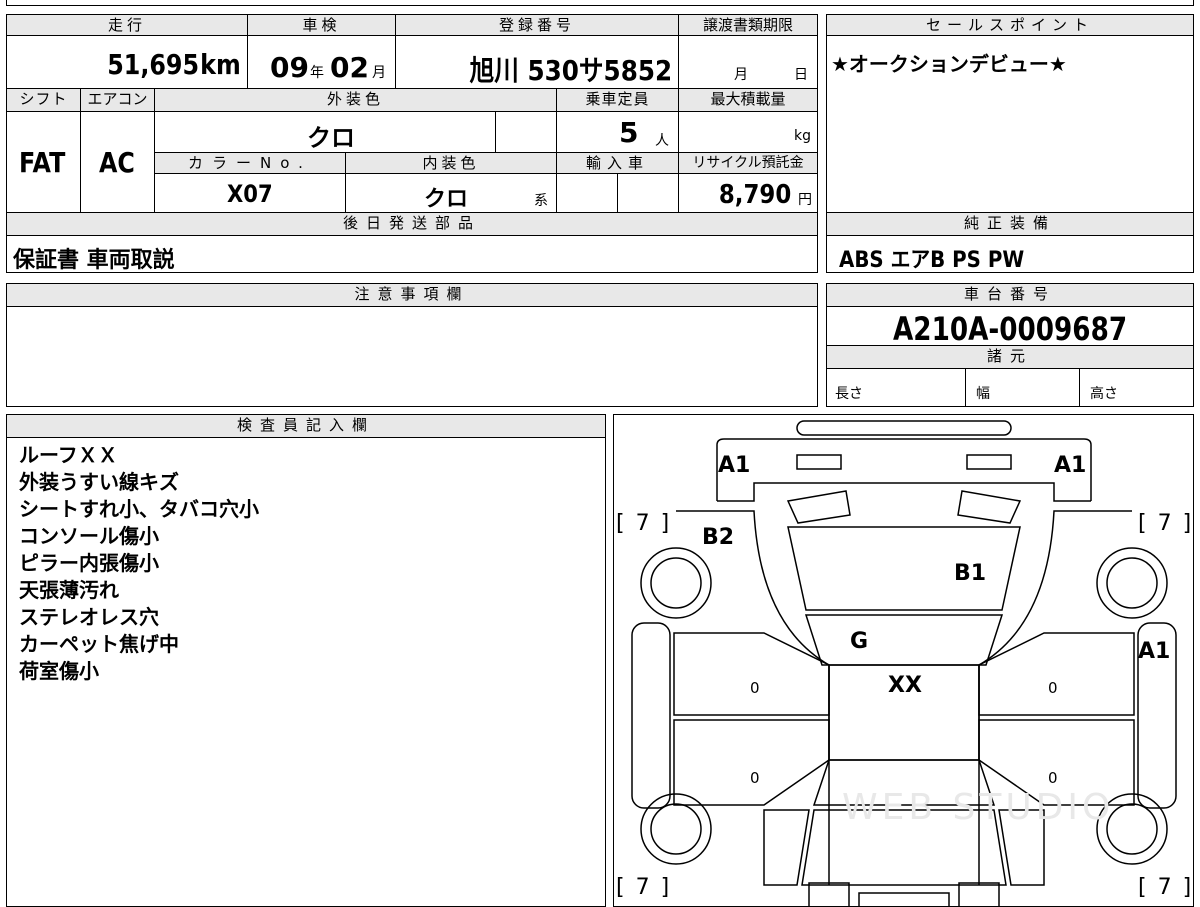  Describe the element at coordinates (321, 62) in the screenshot. I see `inspection-cell: 09 年 02 月` at that location.